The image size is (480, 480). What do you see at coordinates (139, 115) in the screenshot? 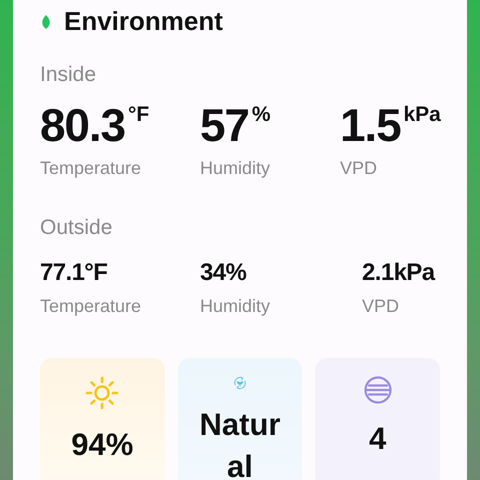
I see `metric-unit: °F` at bounding box center [139, 115].